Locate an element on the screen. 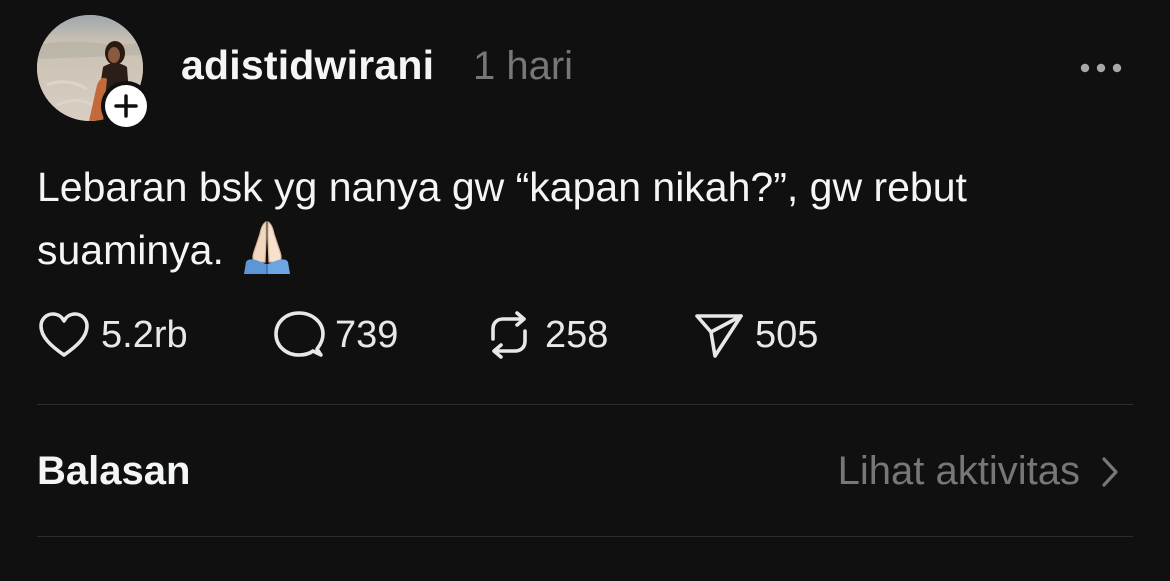 The height and width of the screenshot is (581, 1170). chevron-right-icon is located at coordinates (1110, 471).